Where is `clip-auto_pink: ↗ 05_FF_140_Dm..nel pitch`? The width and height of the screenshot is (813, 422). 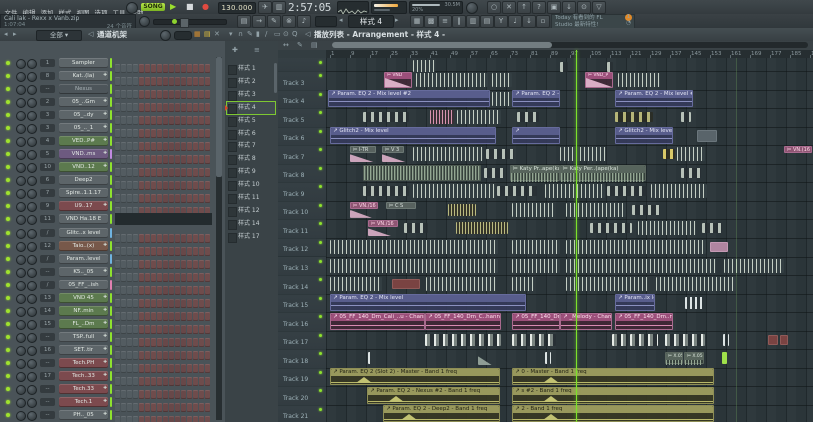 clip-auto_pink: ↗ 05_FF_140_Dm..nel pitch is located at coordinates (644, 321).